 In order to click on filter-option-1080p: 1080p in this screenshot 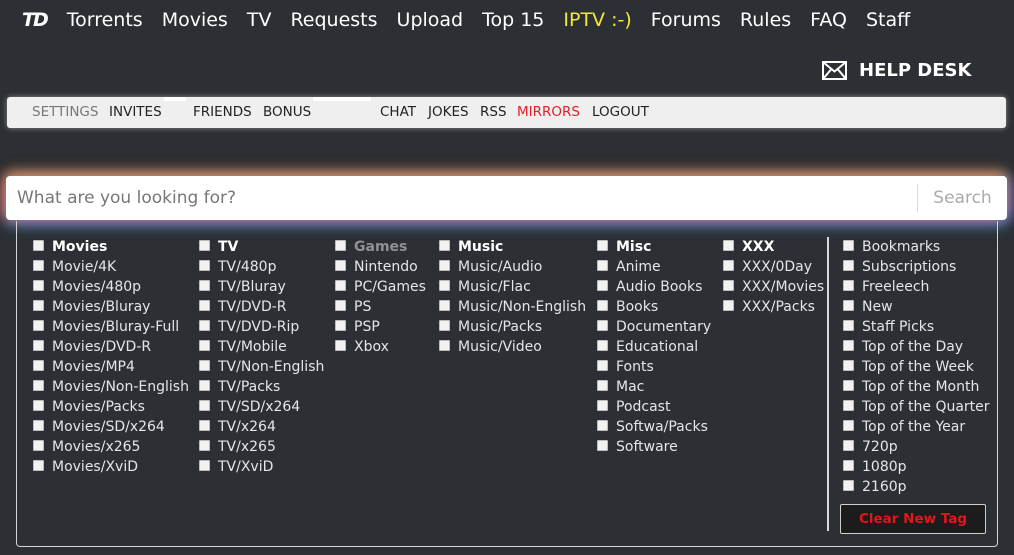, I will do `click(916, 467)`.